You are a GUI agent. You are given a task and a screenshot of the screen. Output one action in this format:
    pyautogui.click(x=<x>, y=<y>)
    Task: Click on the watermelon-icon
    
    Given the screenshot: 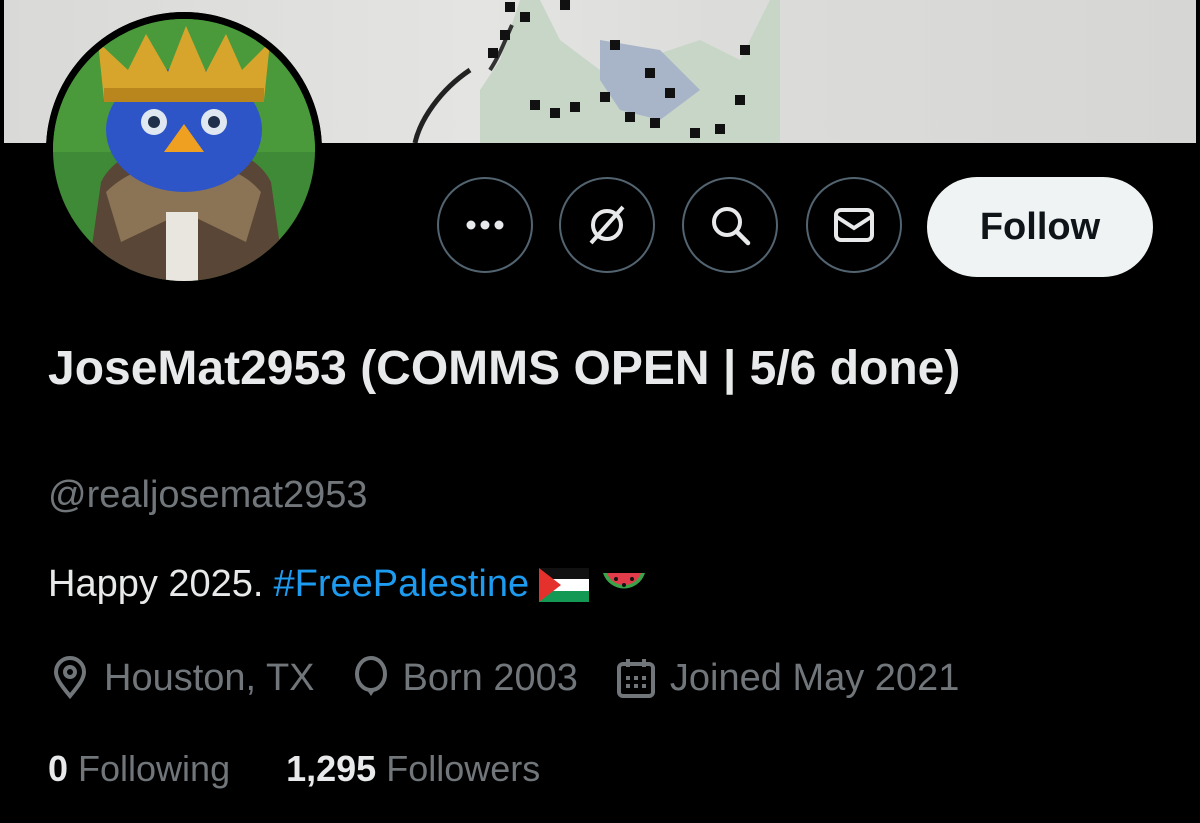 What is the action you would take?
    pyautogui.click(x=624, y=580)
    